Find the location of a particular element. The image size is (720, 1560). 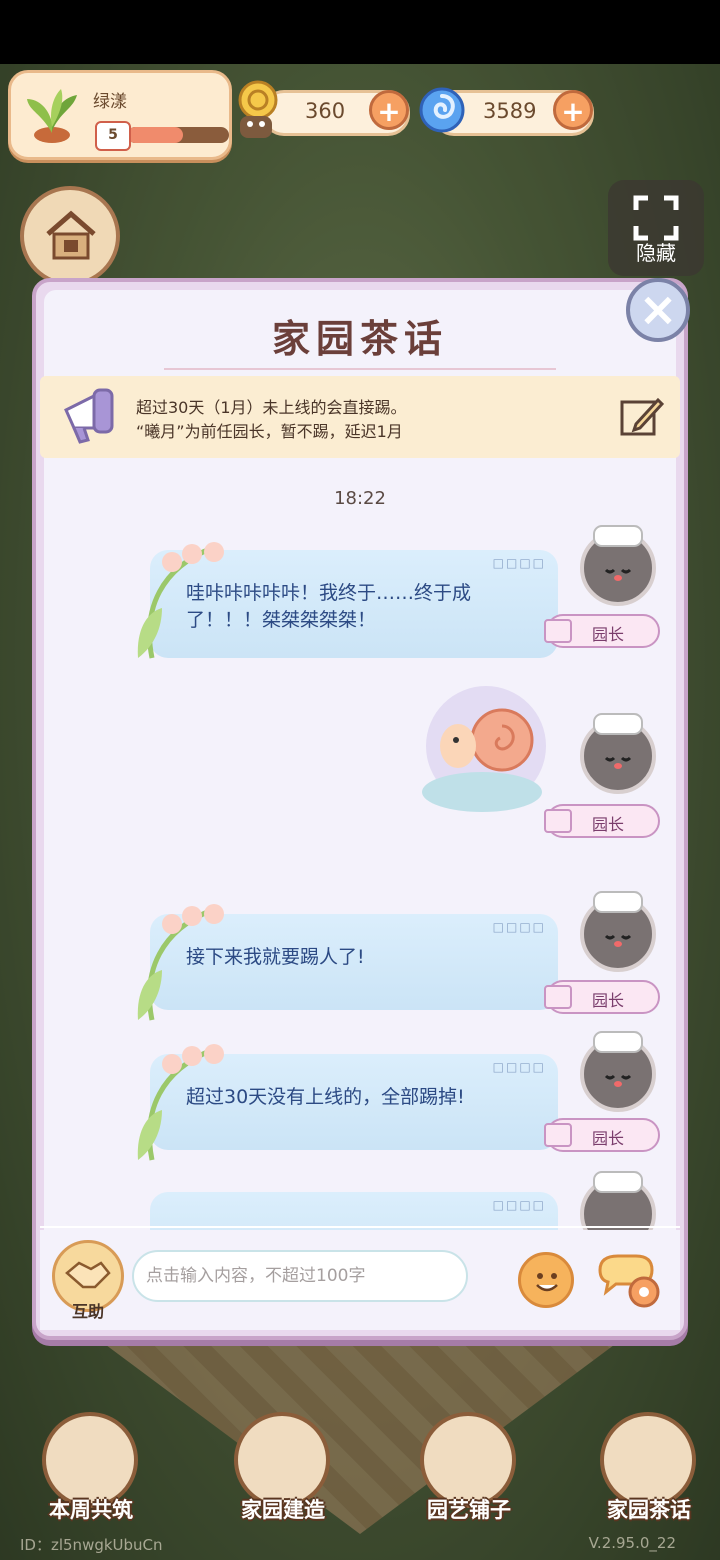

shell-value: 3589 is located at coordinates (510, 111).